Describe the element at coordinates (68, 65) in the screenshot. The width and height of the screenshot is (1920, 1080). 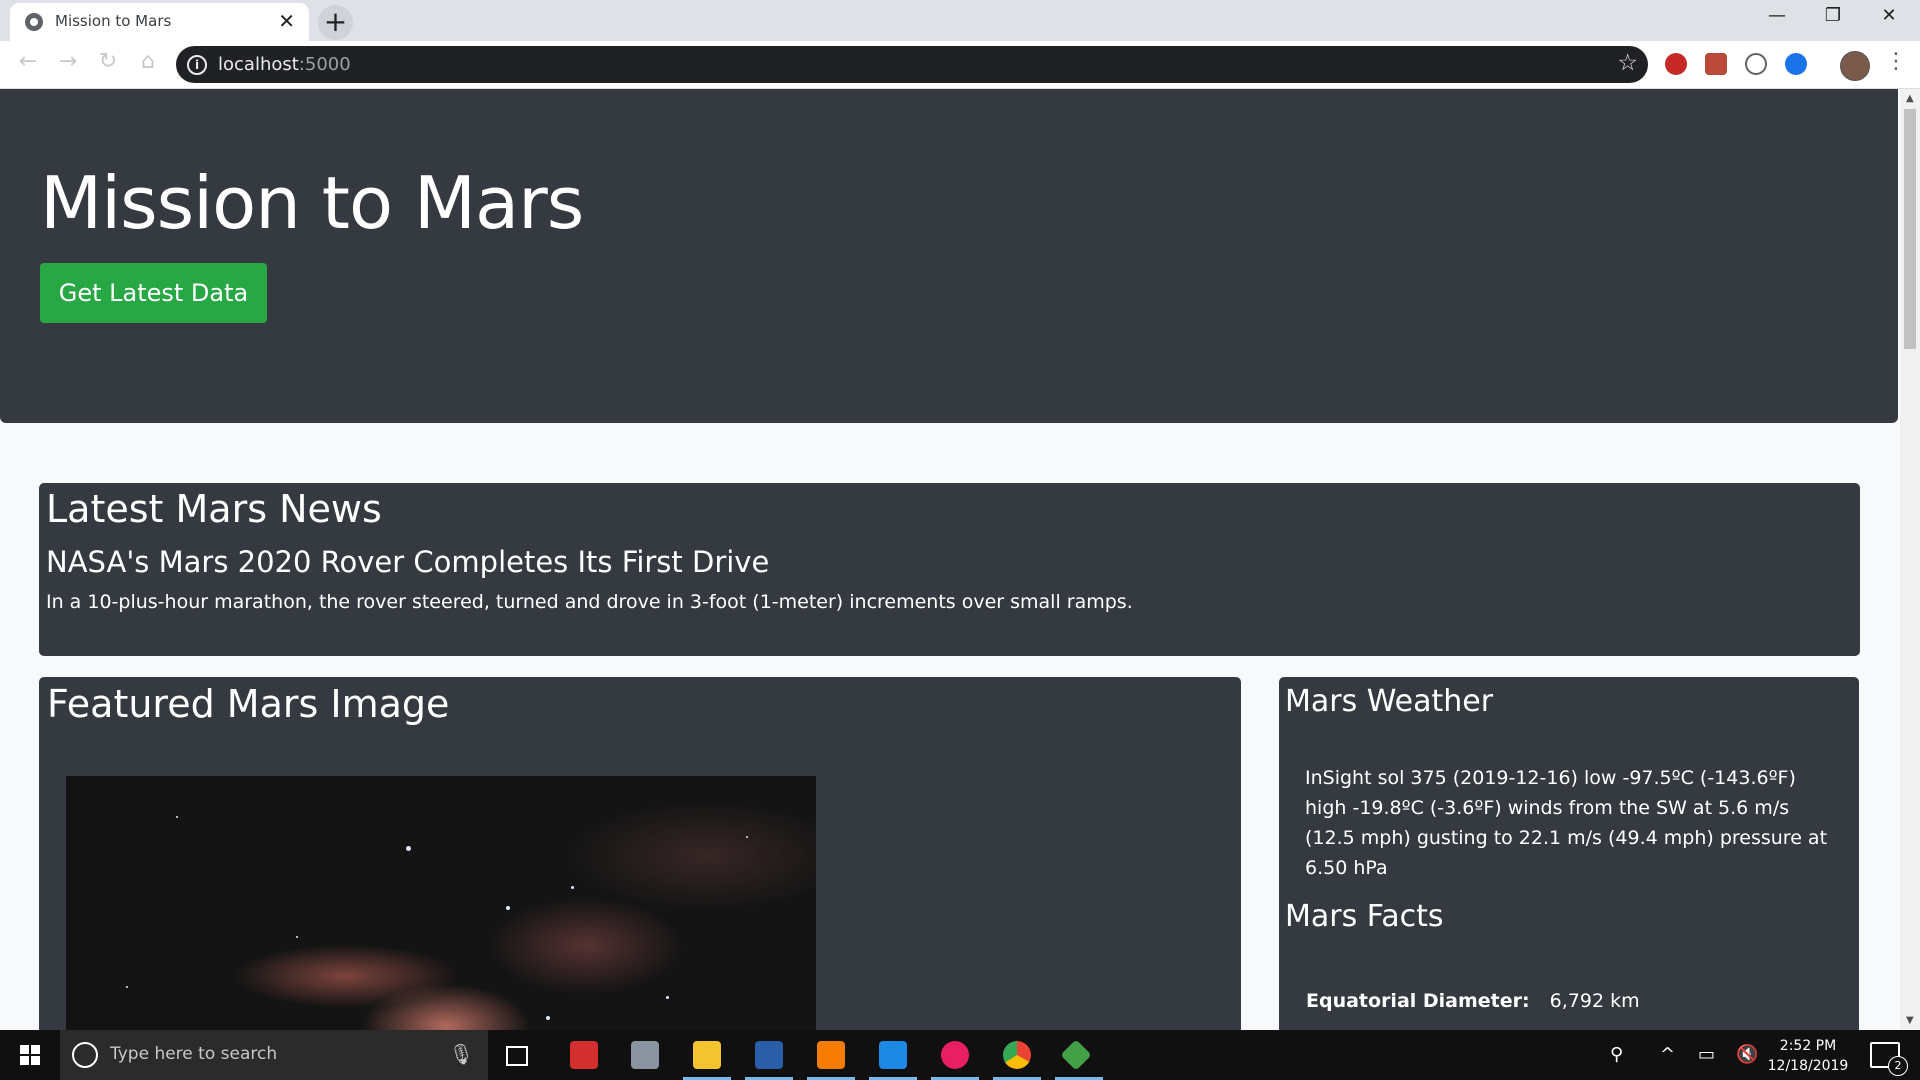
I see `forward-icon: →` at that location.